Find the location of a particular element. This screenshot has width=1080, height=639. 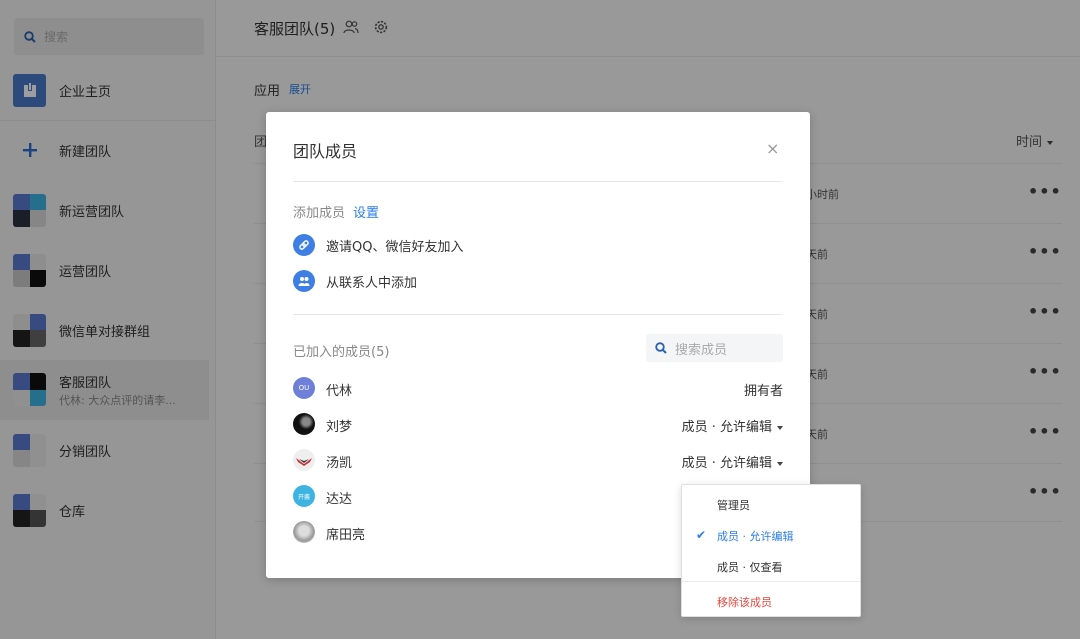

menu-item-member-view: 成员 · 仅查看 is located at coordinates (771, 565).